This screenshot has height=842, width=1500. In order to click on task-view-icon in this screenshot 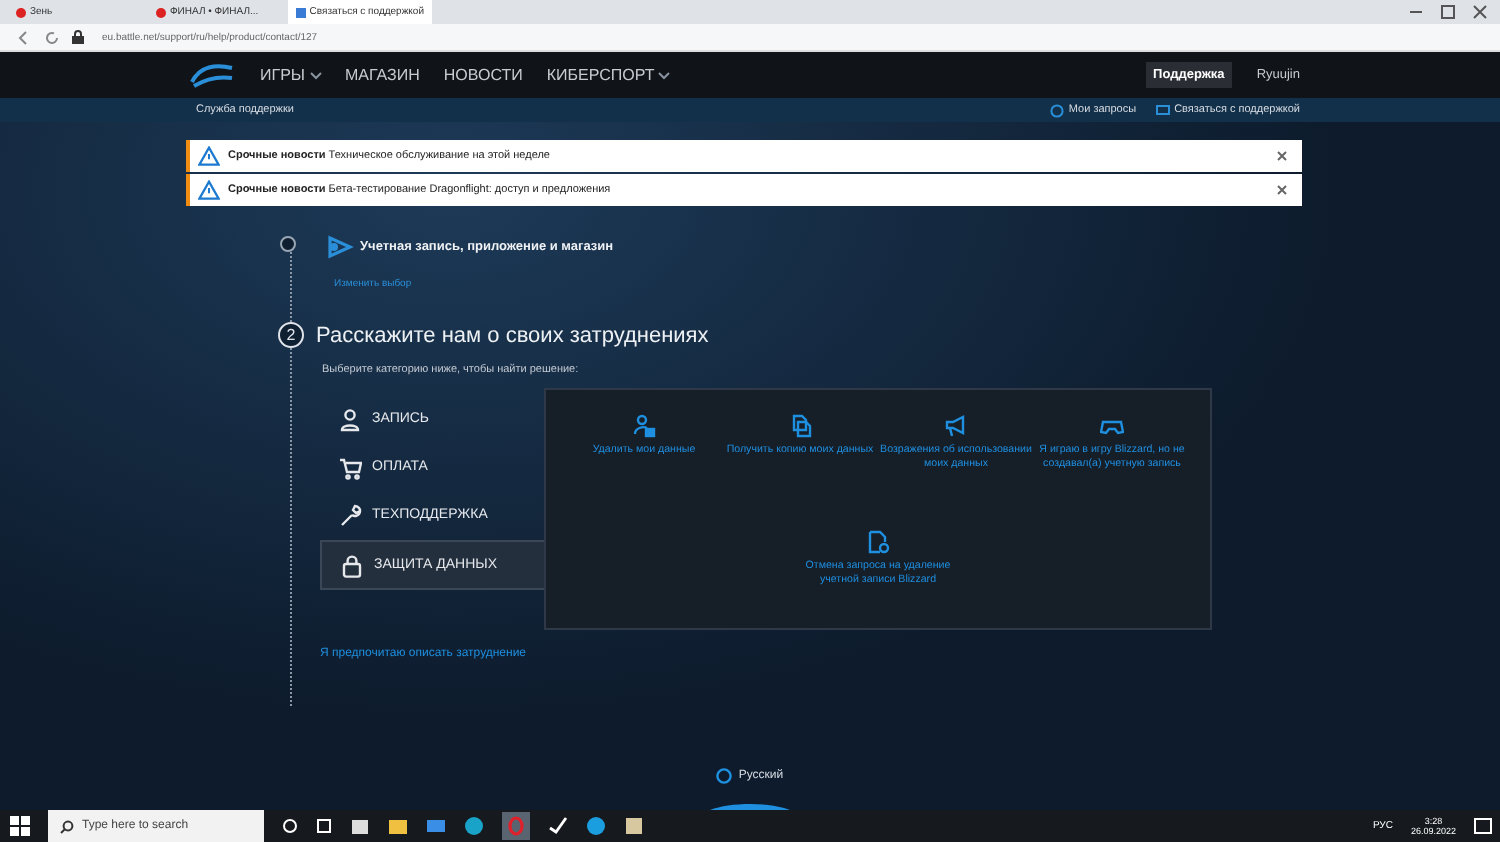, I will do `click(324, 826)`.